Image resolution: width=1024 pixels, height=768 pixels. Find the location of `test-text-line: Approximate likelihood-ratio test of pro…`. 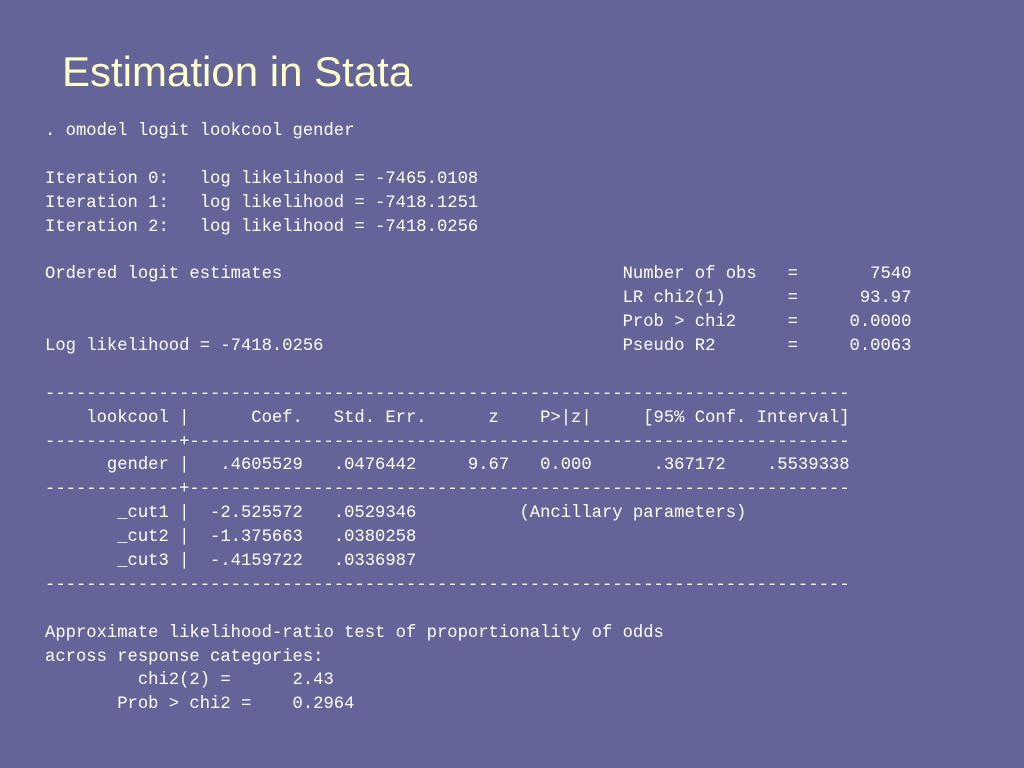

test-text-line: Approximate likelihood-ratio test of pro… is located at coordinates (354, 633).